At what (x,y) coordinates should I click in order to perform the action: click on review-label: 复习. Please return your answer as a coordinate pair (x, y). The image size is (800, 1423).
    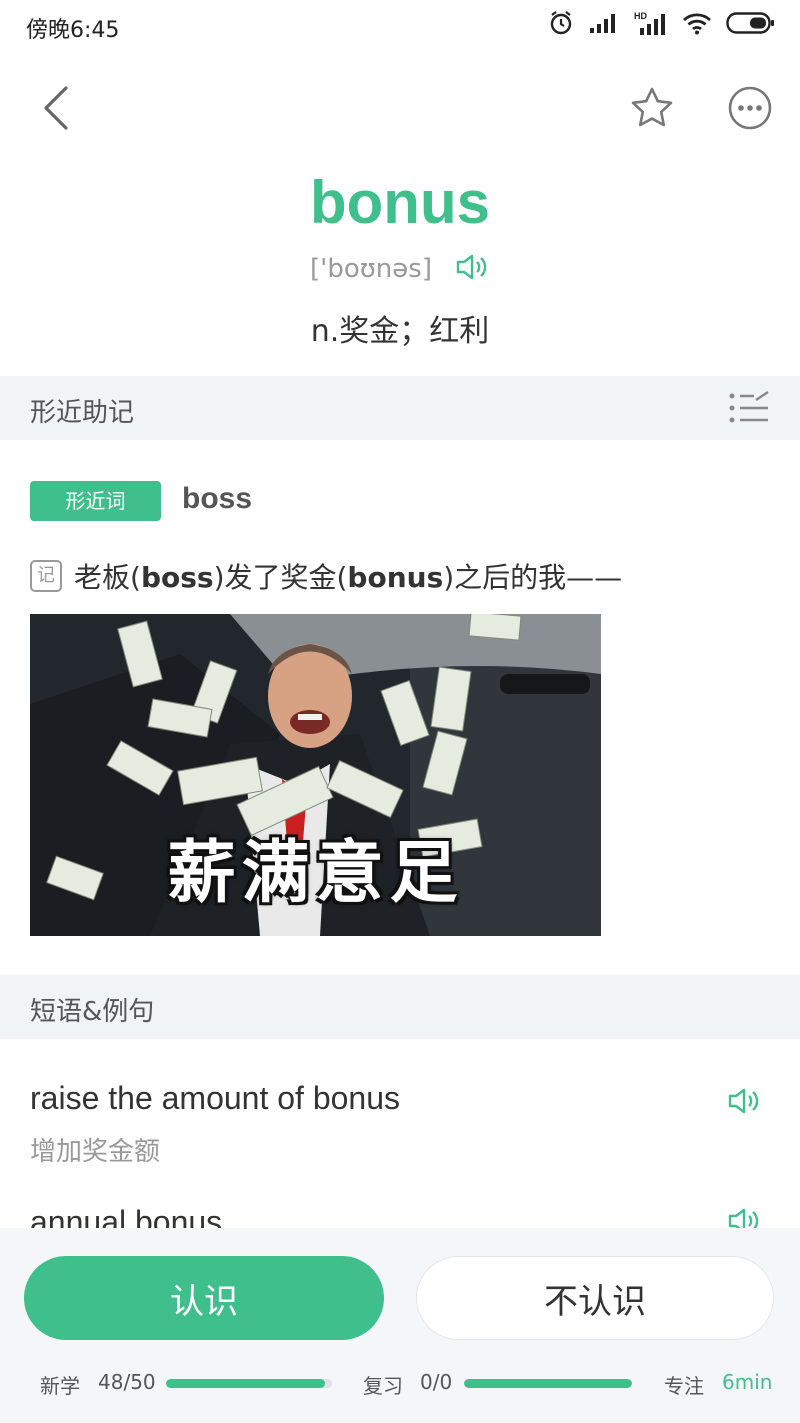
    Looking at the image, I should click on (383, 1386).